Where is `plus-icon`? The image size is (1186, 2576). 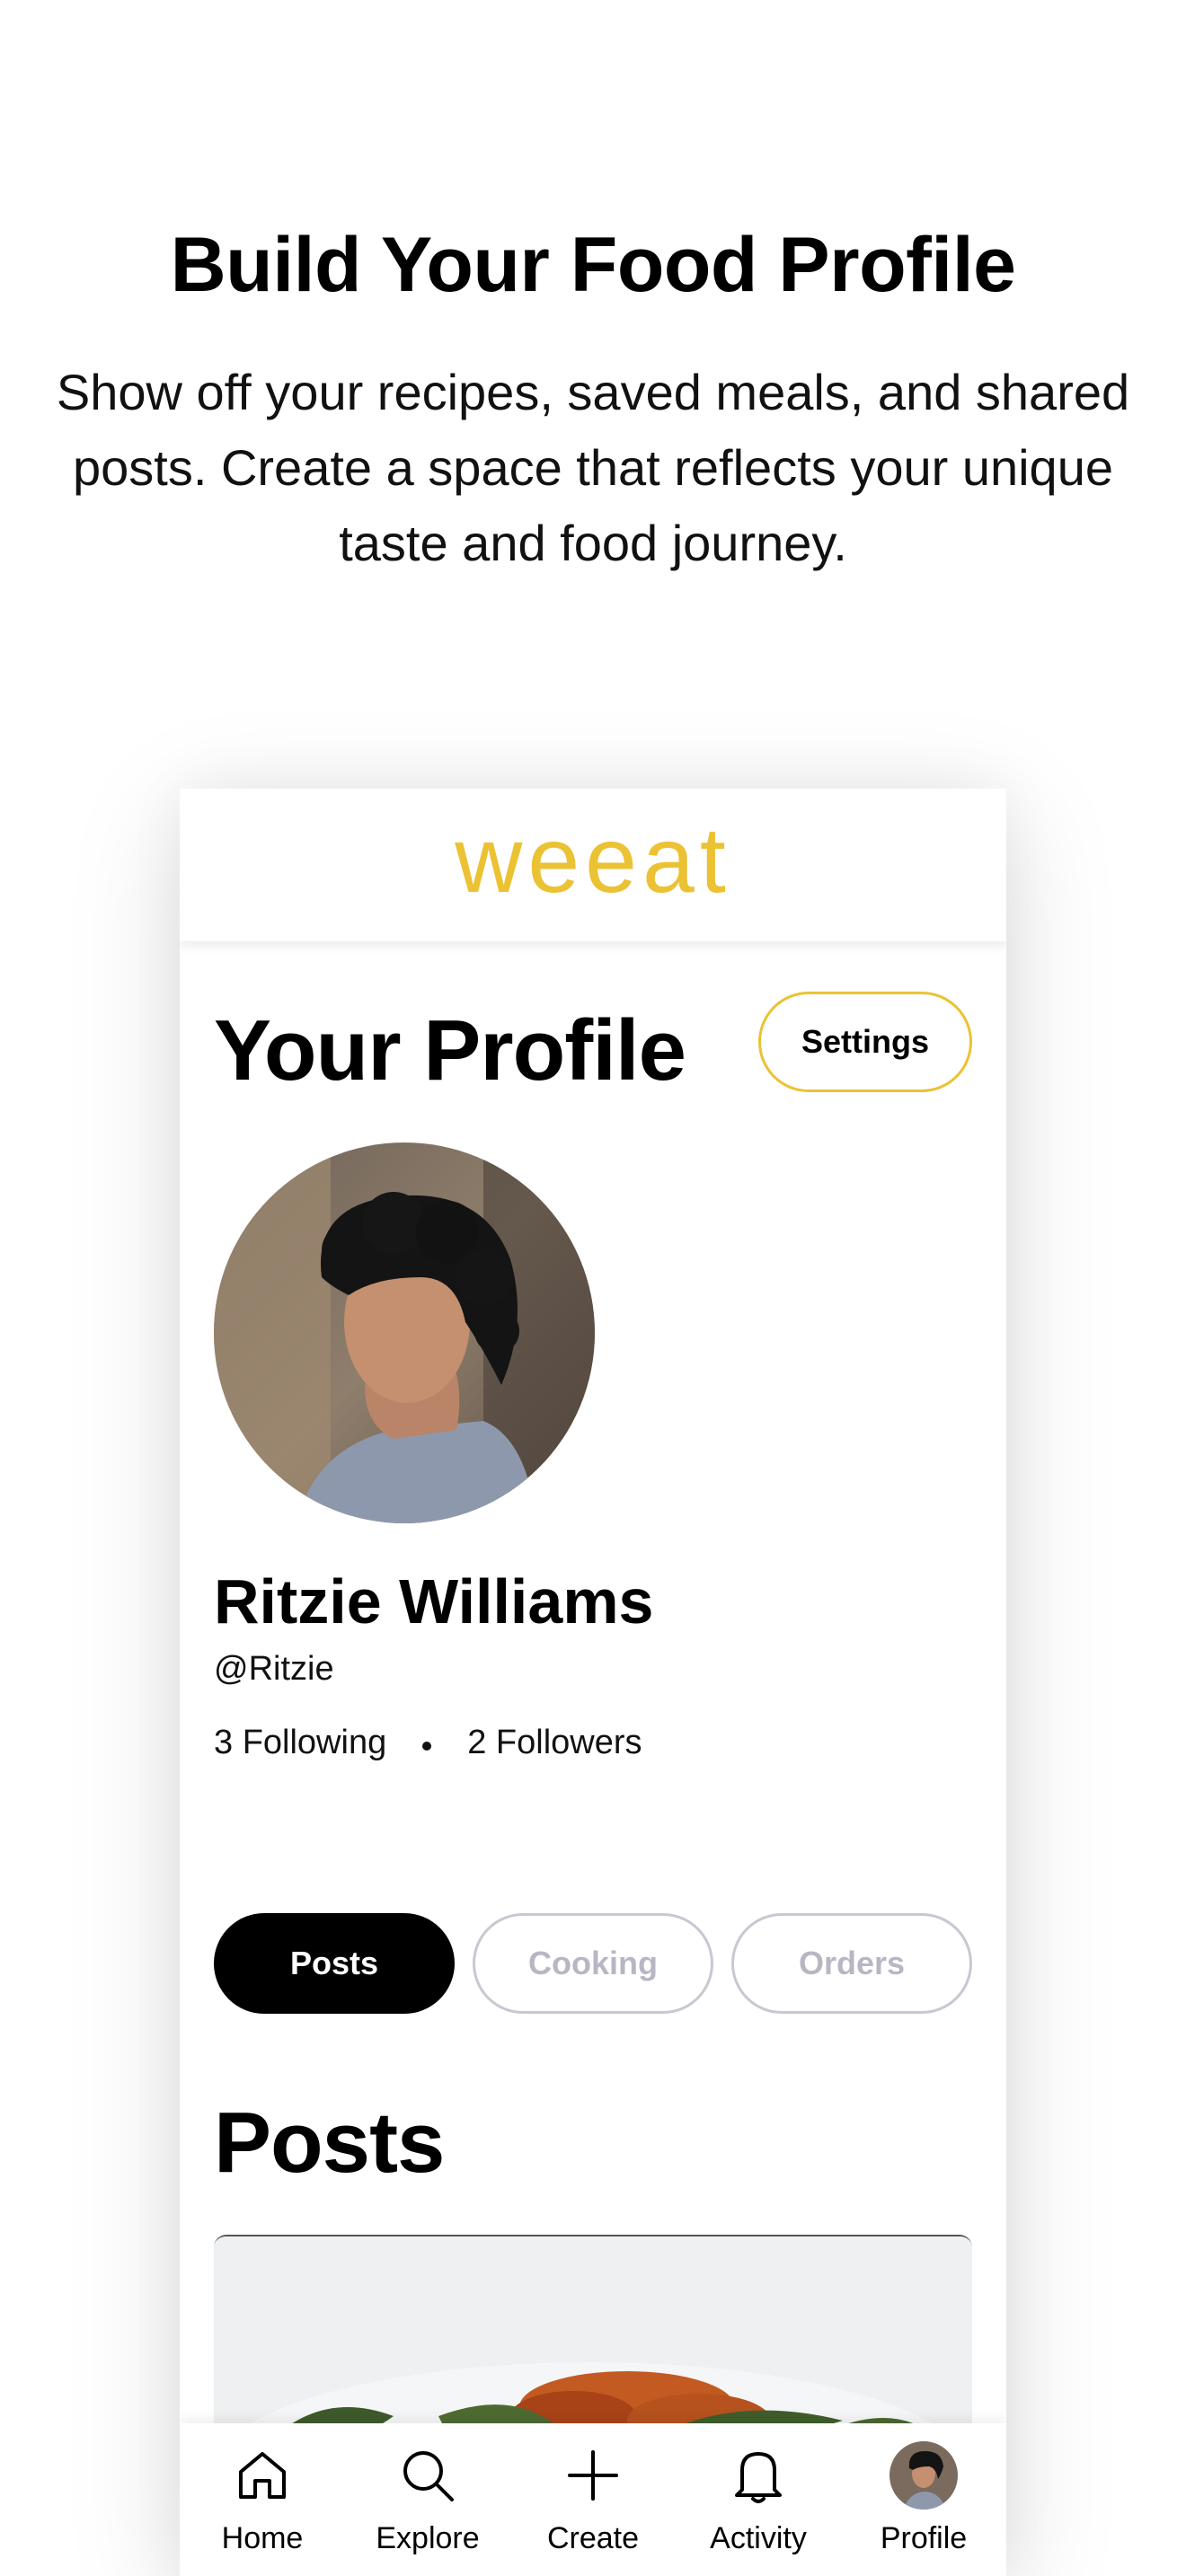 plus-icon is located at coordinates (593, 2475).